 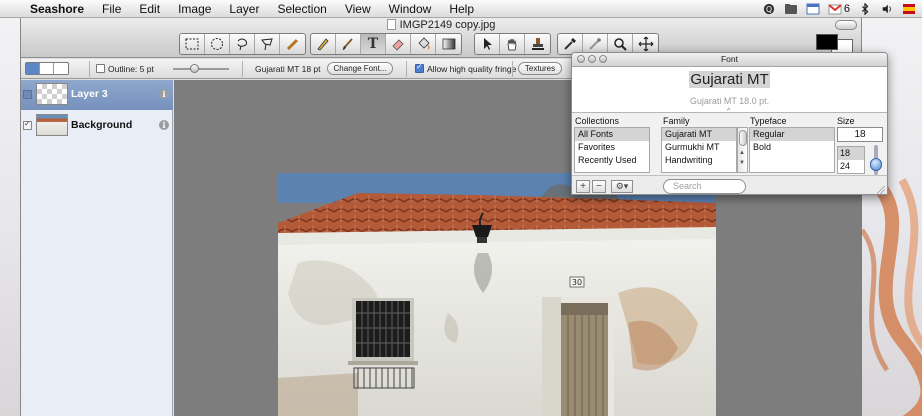 I want to click on status-q-icon: Q, so click(x=769, y=9).